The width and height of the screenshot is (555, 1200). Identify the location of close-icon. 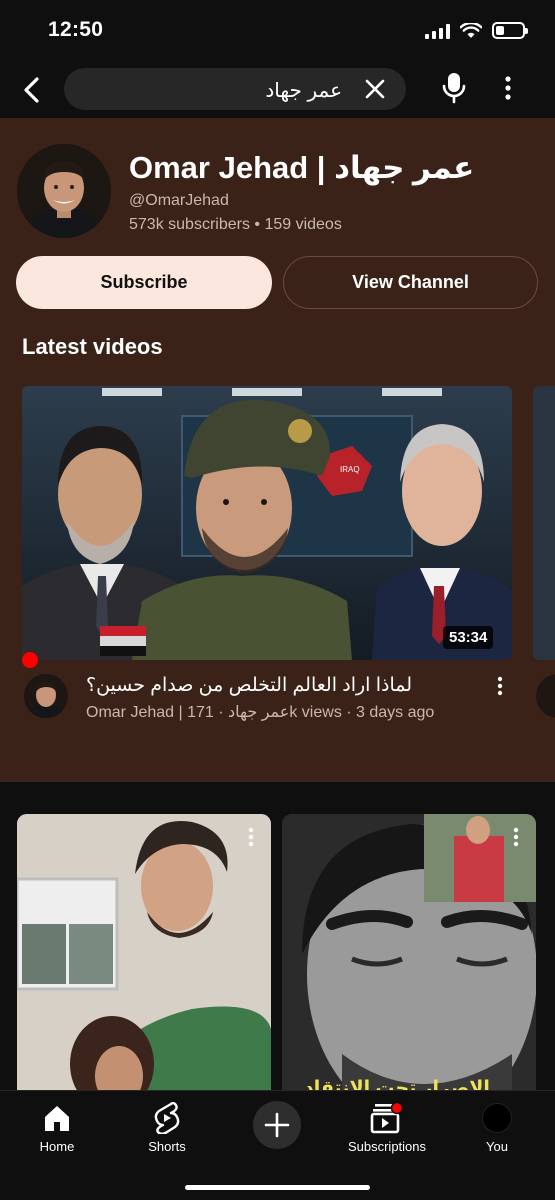
(375, 89).